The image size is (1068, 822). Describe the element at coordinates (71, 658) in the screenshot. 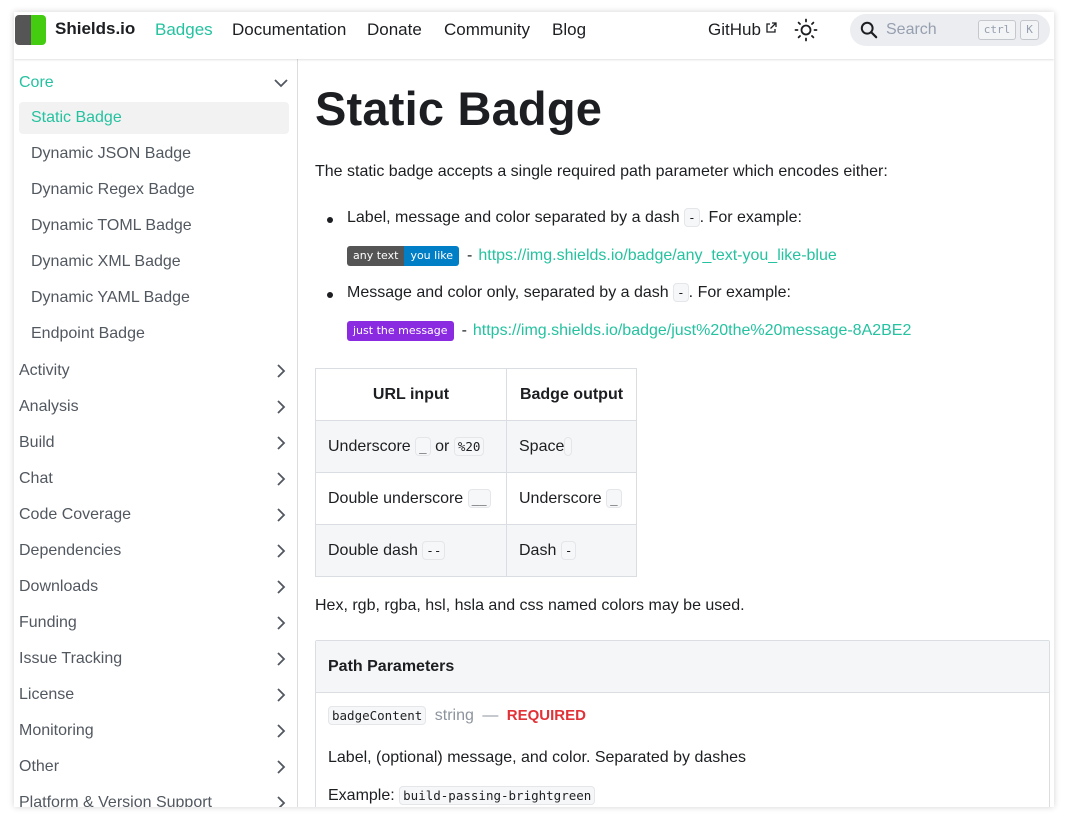

I see `sidebar-category-label: Issue Tracking` at that location.